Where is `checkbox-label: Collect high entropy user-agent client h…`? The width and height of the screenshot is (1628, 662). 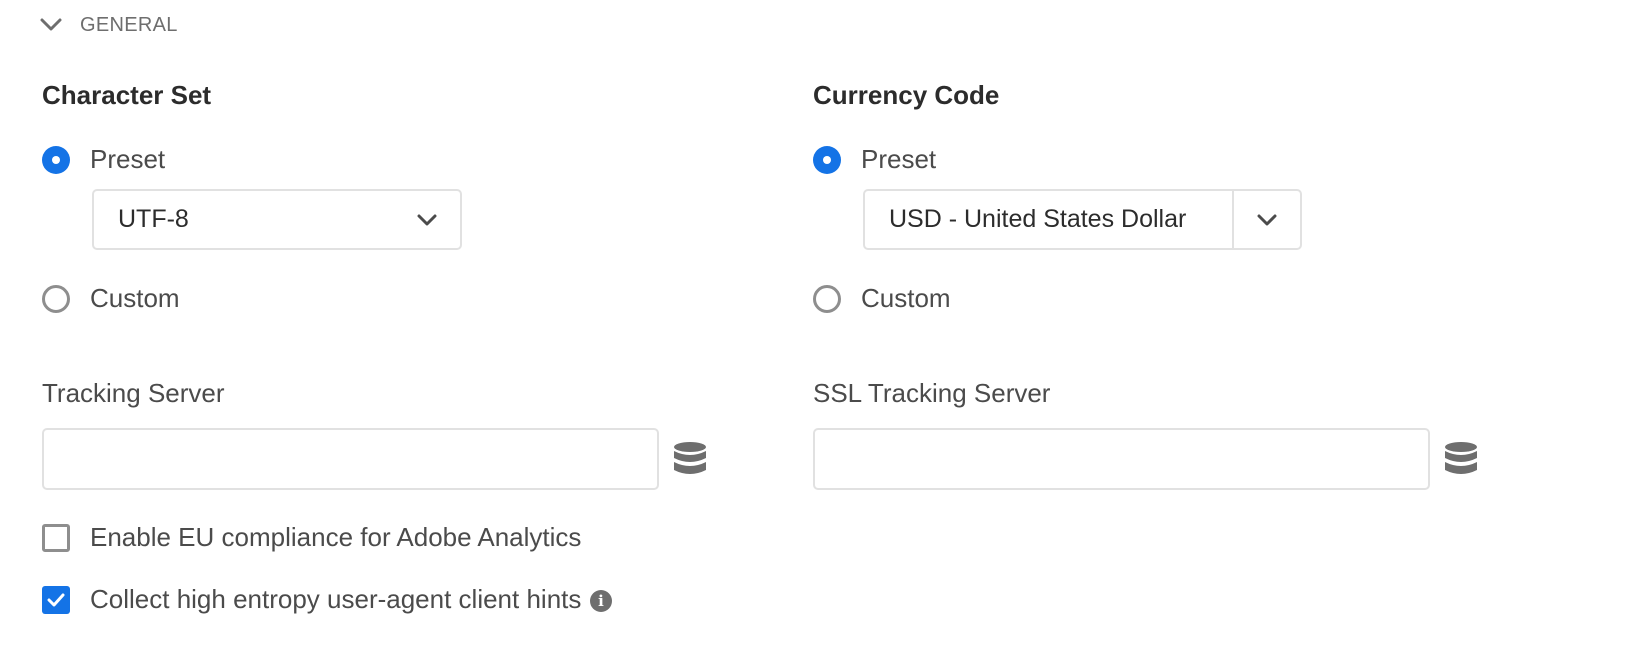
checkbox-label: Collect high entropy user-agent client h… is located at coordinates (336, 599).